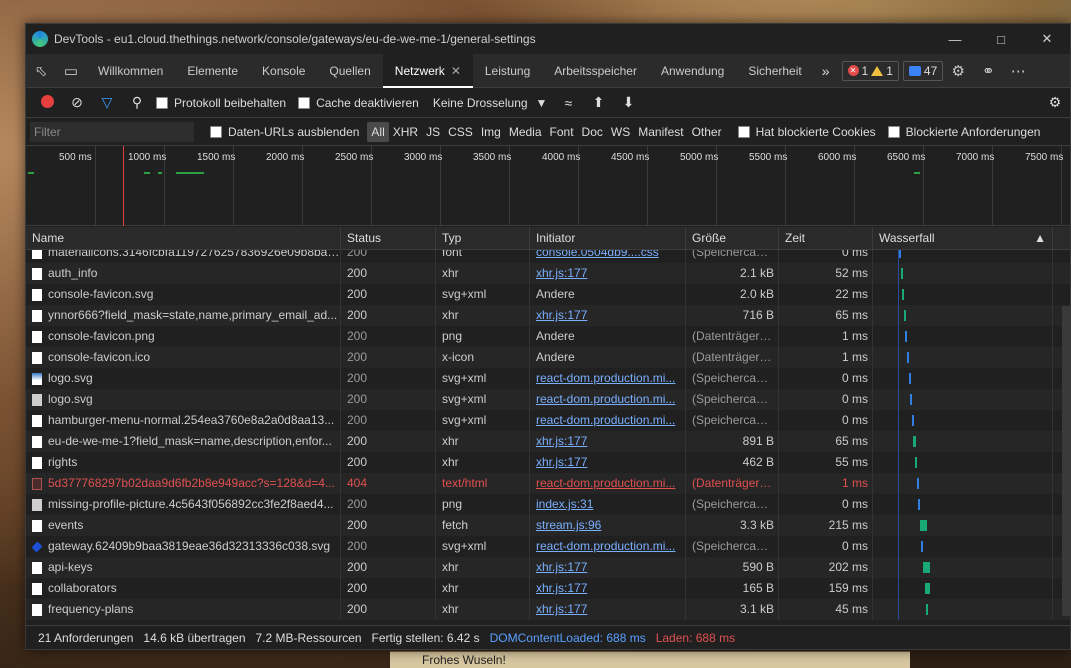  Describe the element at coordinates (826, 462) in the screenshot. I see `cell-time: 55 ms` at that location.